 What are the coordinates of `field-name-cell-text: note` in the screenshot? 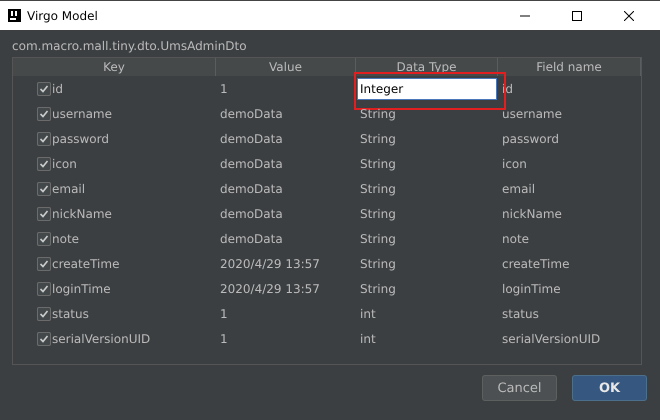 It's located at (515, 239).